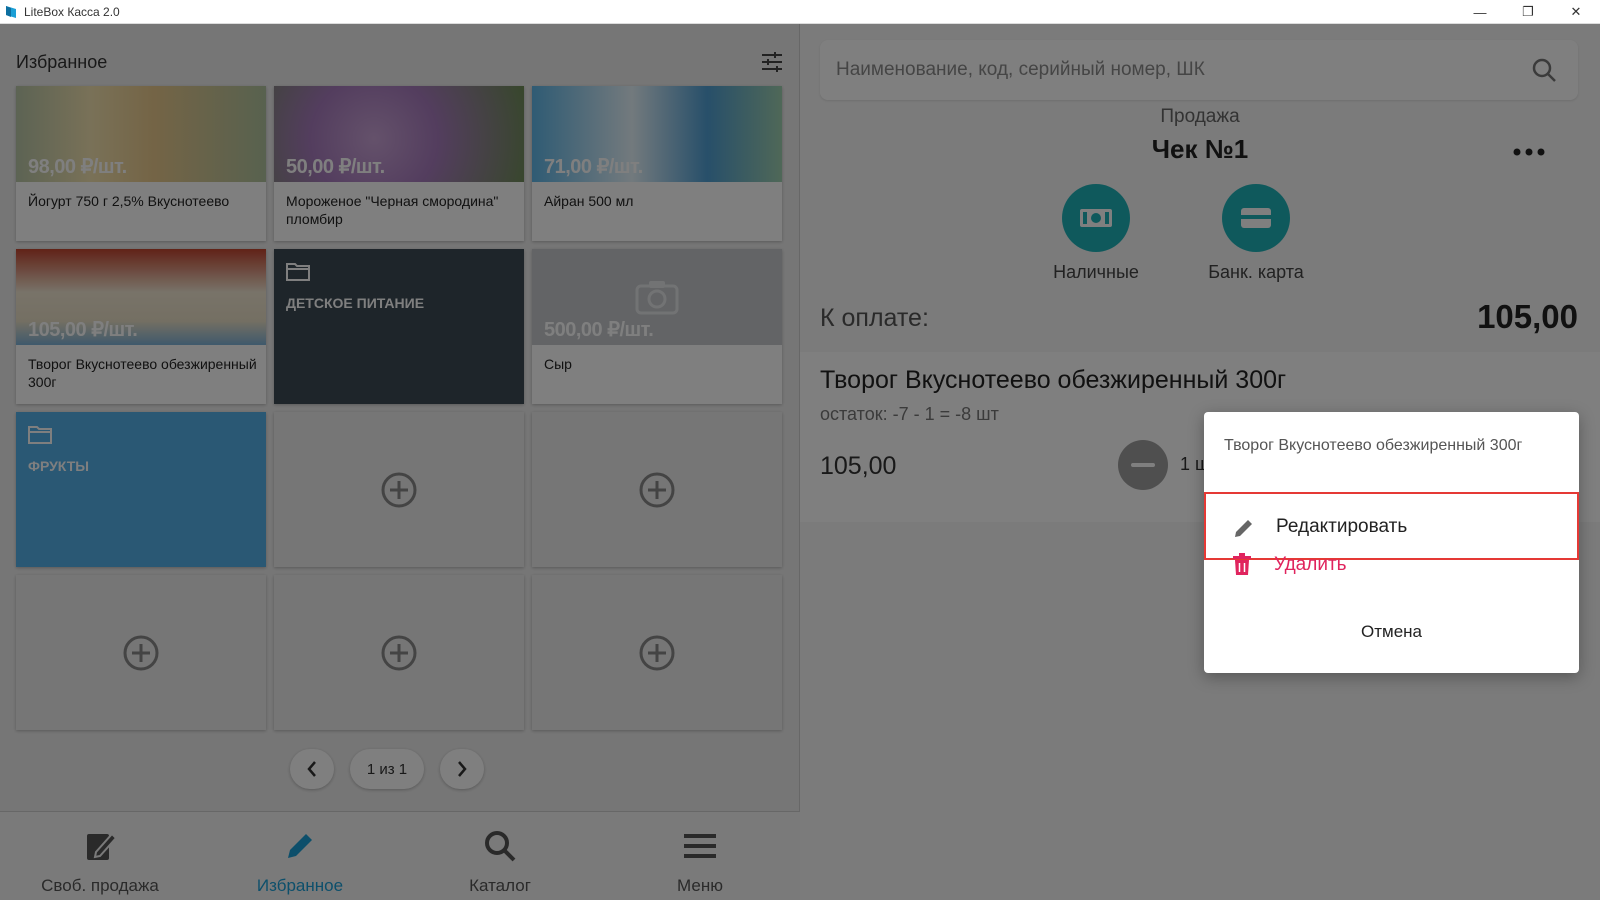 Image resolution: width=1600 pixels, height=900 pixels. Describe the element at coordinates (1243, 528) in the screenshot. I see `pencil-icon` at that location.